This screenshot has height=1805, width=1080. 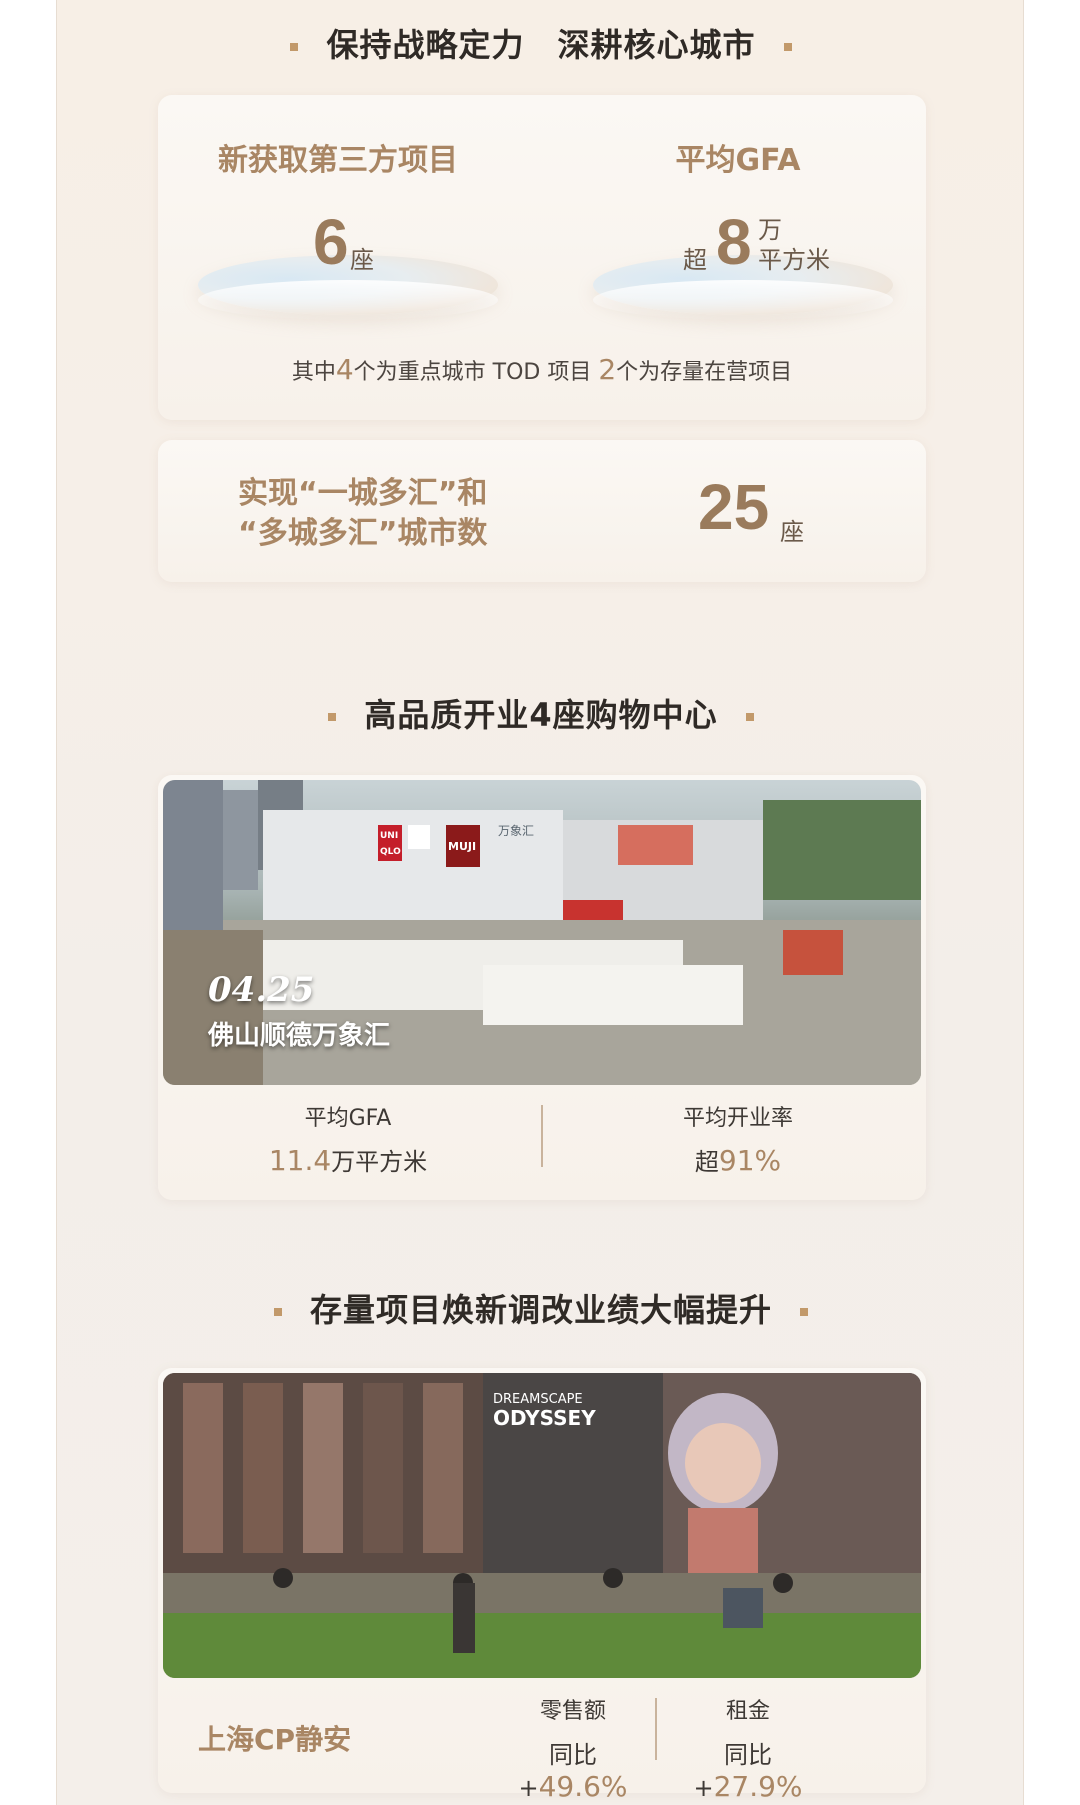 What do you see at coordinates (363, 533) in the screenshot?
I see `cities-label-line2: “多城多汇”城市数` at bounding box center [363, 533].